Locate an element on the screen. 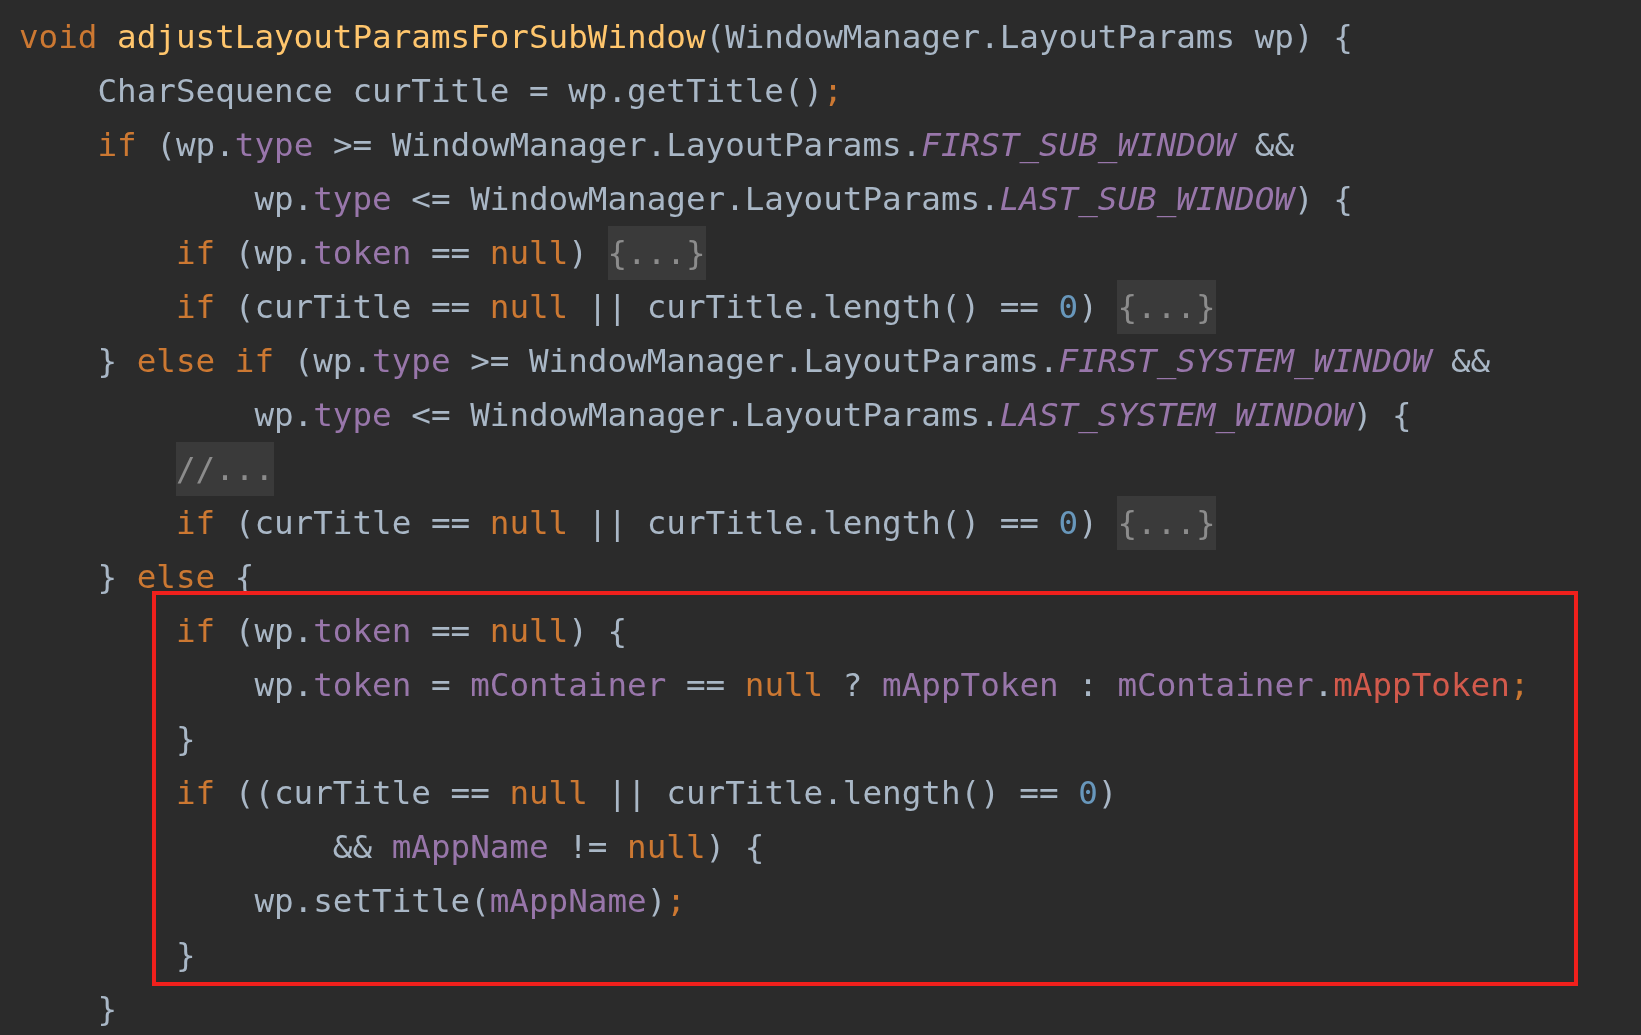 Image resolution: width=1641 pixels, height=1035 pixels. code-line: if (wp.token == null) { is located at coordinates (401, 631).